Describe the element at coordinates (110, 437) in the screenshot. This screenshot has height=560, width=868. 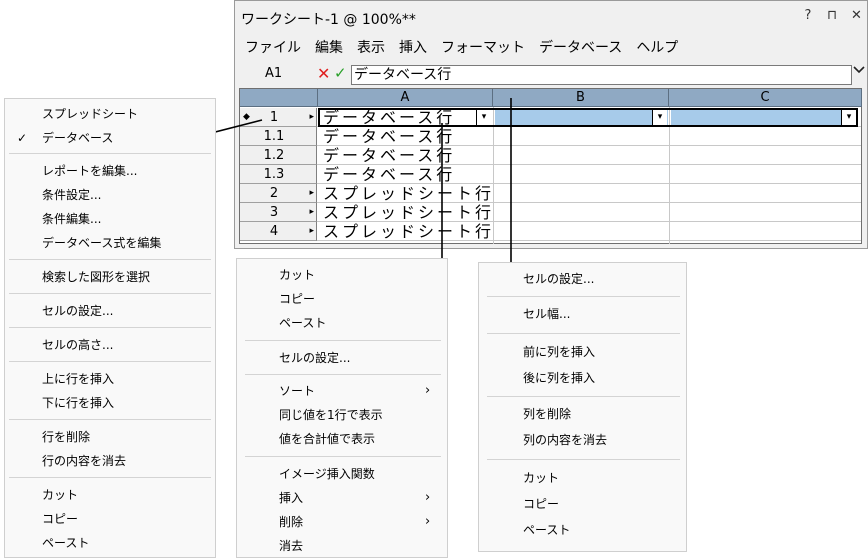
I see `menu-item-delete-row: 行を削除` at that location.